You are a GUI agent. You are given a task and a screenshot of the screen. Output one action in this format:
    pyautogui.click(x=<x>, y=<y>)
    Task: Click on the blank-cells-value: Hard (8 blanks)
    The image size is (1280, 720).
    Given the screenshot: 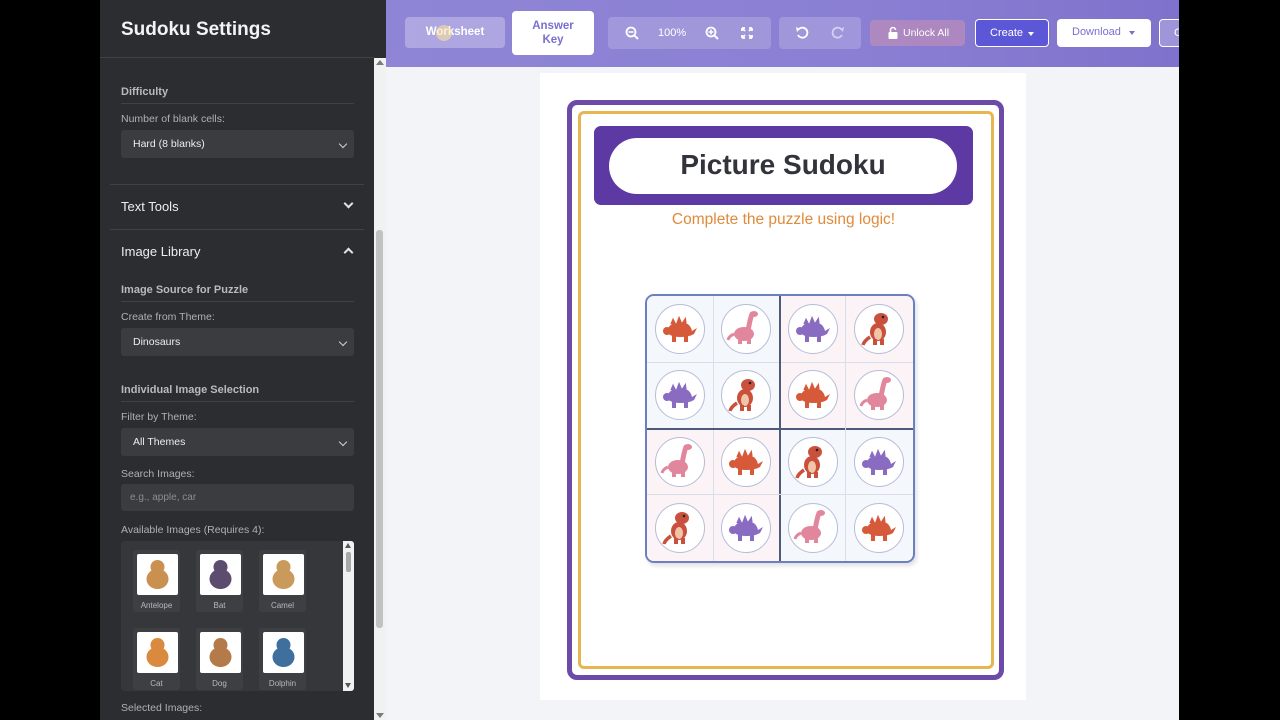 What is the action you would take?
    pyautogui.click(x=169, y=144)
    